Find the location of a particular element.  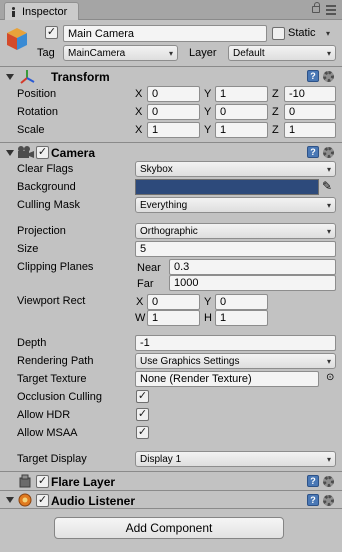

viewport-x-input: 0 is located at coordinates (173, 302).